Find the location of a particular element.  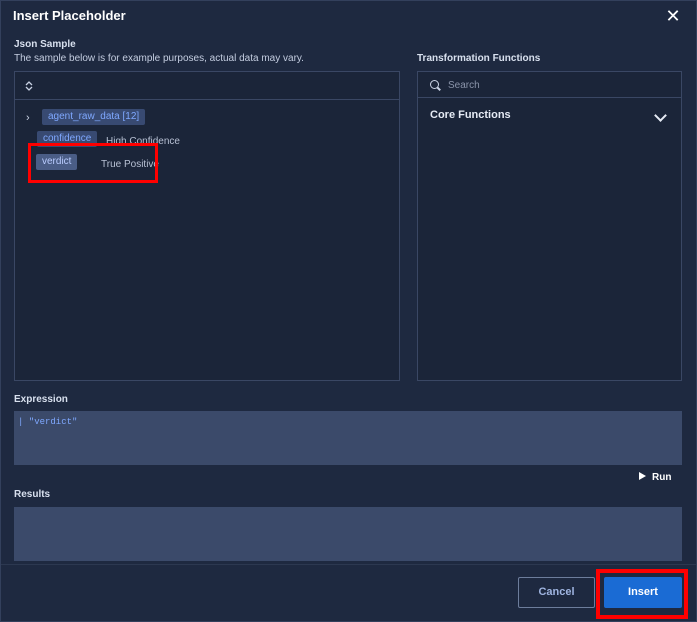

dialog-title: Insert Placeholder is located at coordinates (69, 15).